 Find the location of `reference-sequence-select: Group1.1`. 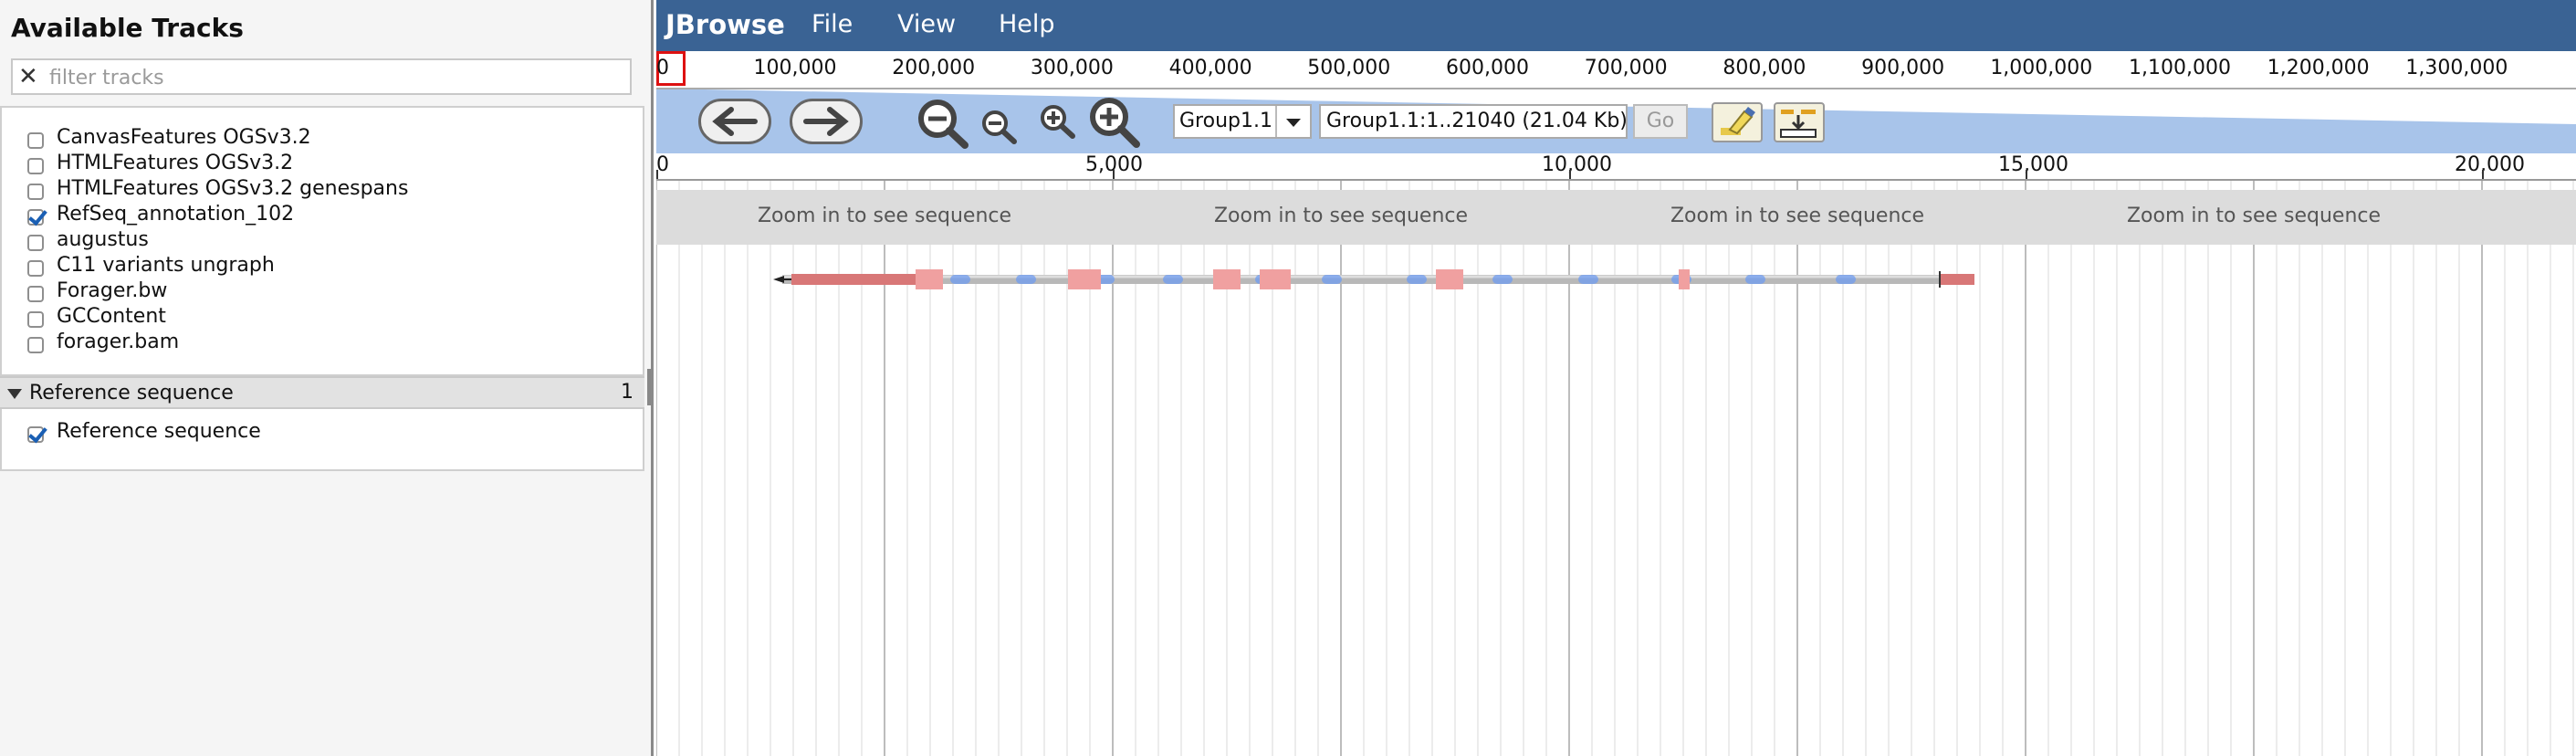

reference-sequence-select: Group1.1 is located at coordinates (1242, 121).